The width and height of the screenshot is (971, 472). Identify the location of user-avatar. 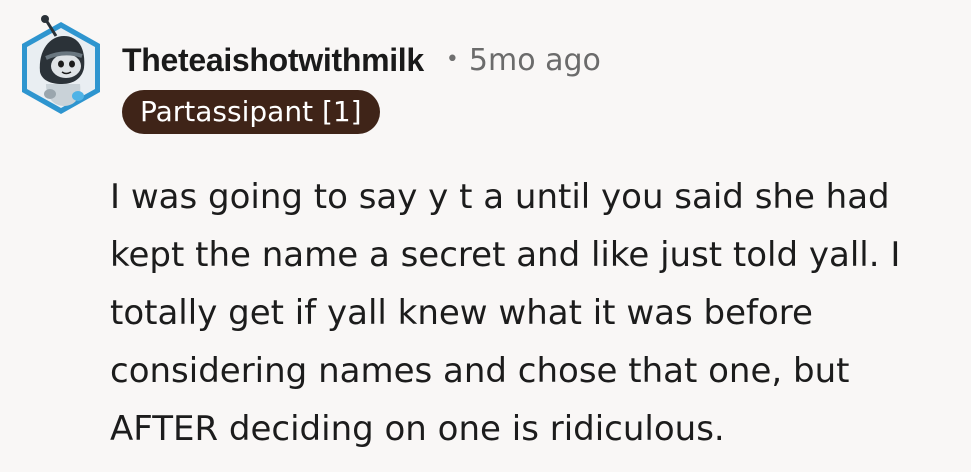
(61, 68).